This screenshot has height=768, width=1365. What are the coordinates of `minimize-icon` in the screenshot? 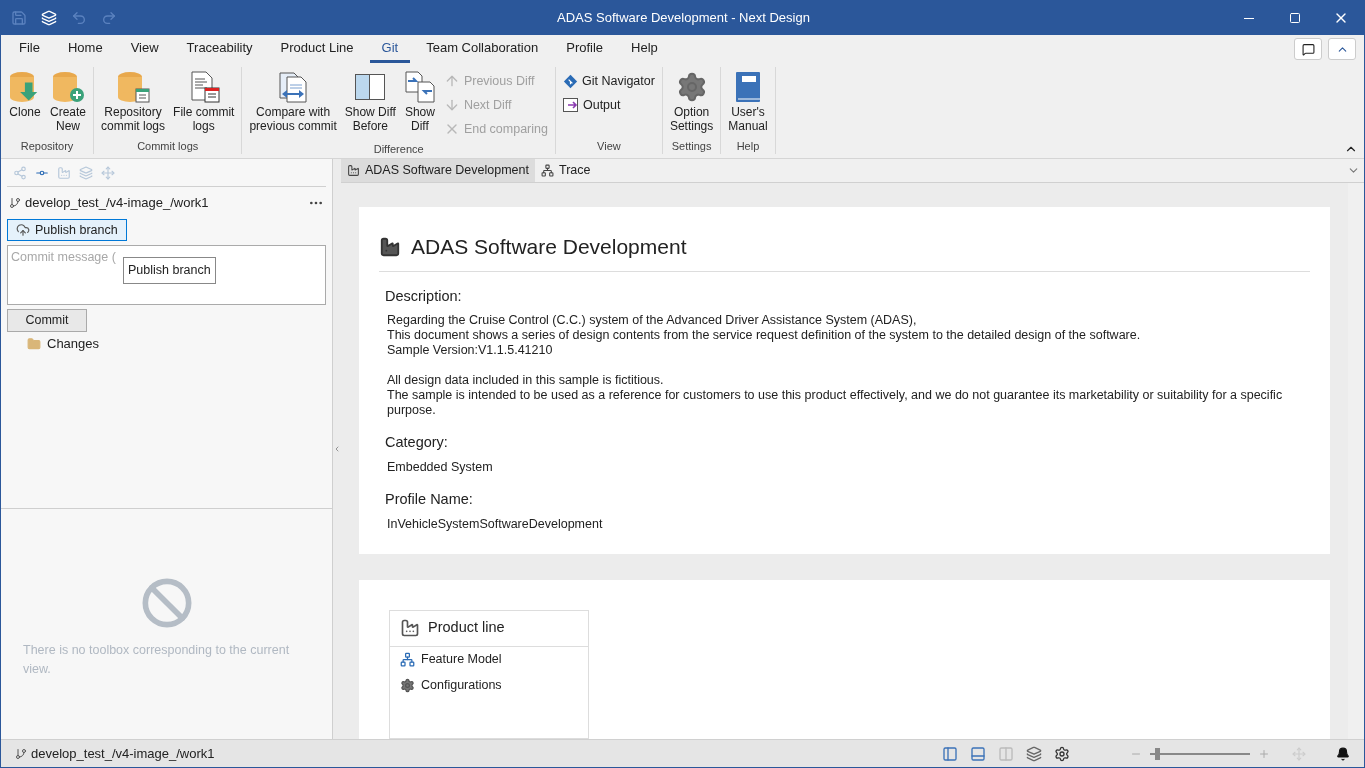 It's located at (1249, 18).